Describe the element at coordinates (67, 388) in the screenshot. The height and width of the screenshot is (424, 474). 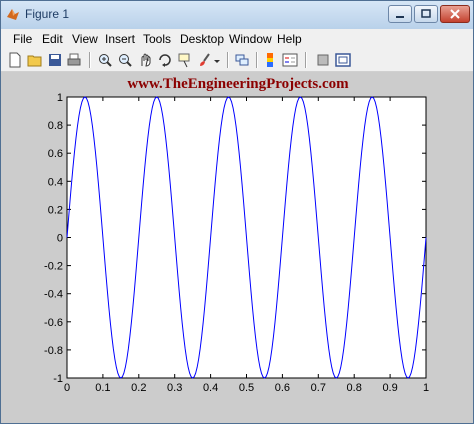
I see `x-tick-label: 0` at that location.